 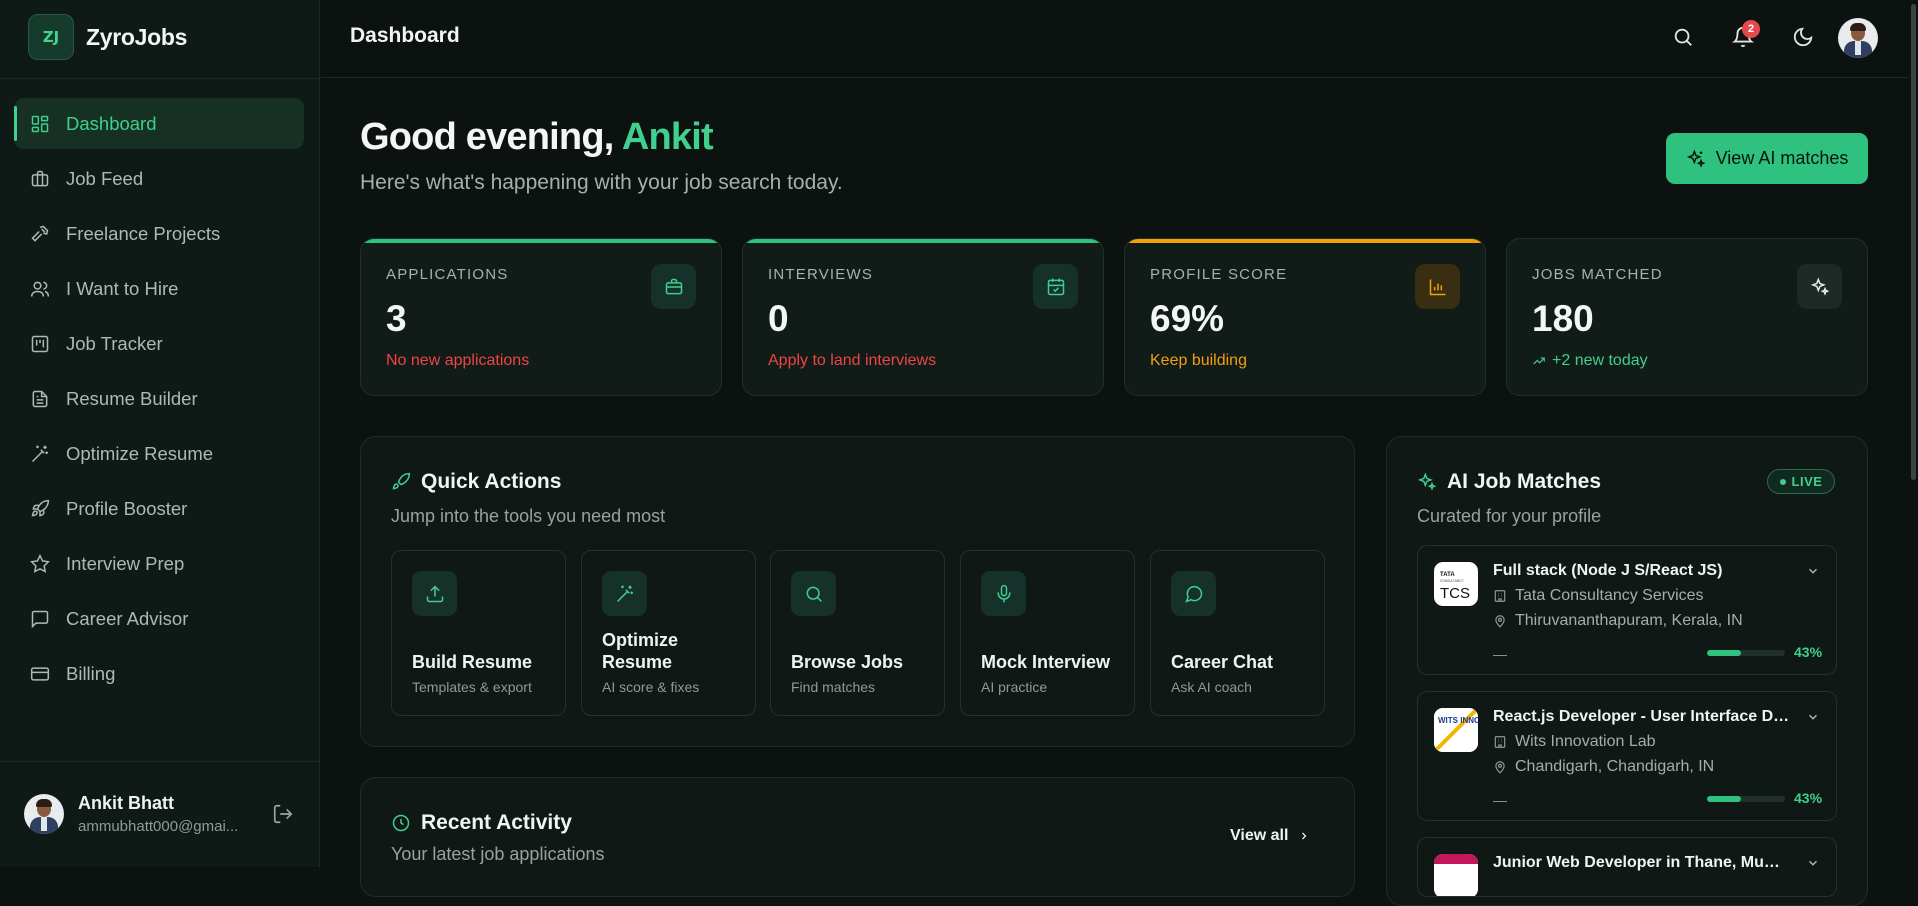 What do you see at coordinates (1187, 318) in the screenshot?
I see `stat-value: 69%` at bounding box center [1187, 318].